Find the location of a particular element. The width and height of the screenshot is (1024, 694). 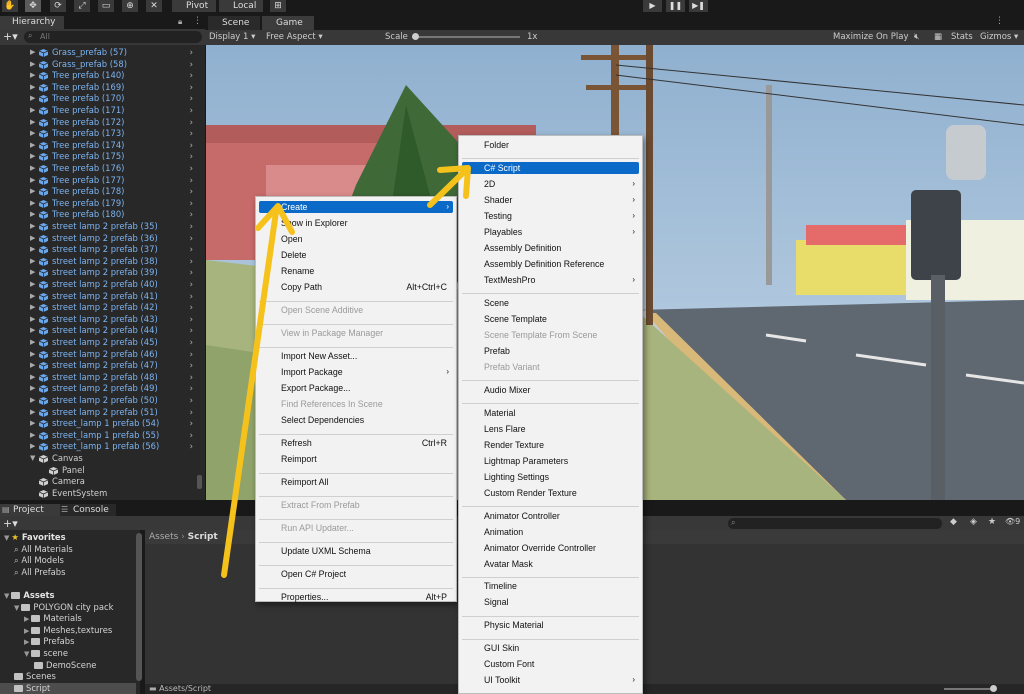

menu-item-rename: Rename is located at coordinates (356, 271).